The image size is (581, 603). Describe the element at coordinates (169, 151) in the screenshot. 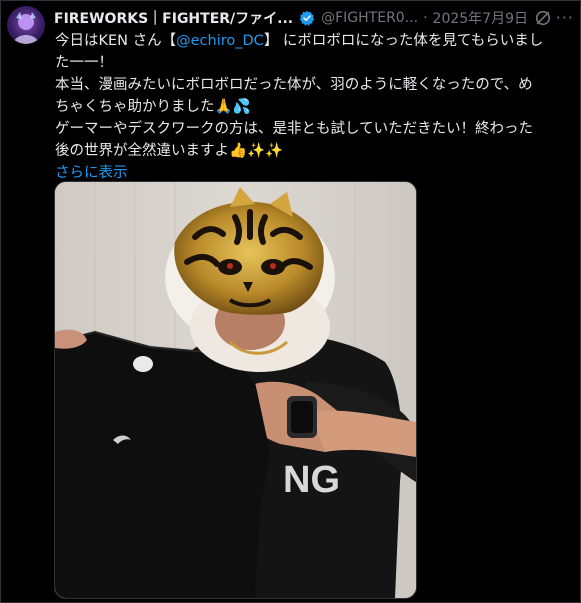

I see `tweet-line-6: 後の世界が全然違いますよ👍✨✨` at that location.